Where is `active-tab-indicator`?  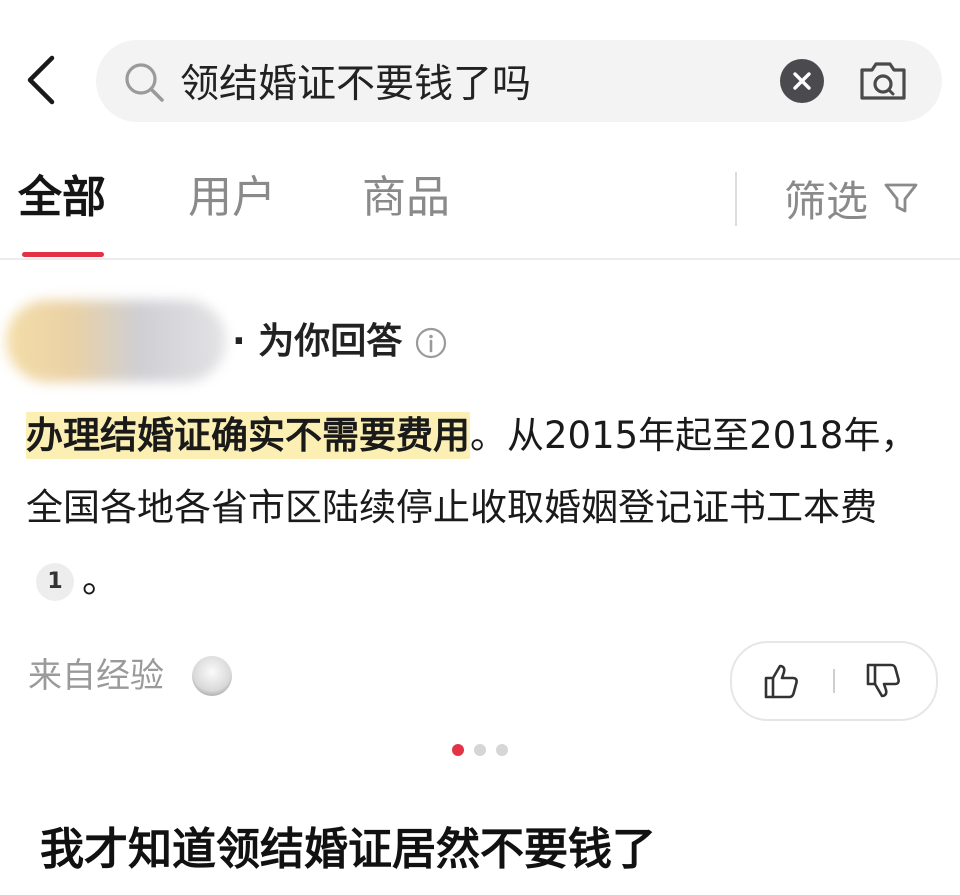 active-tab-indicator is located at coordinates (63, 254).